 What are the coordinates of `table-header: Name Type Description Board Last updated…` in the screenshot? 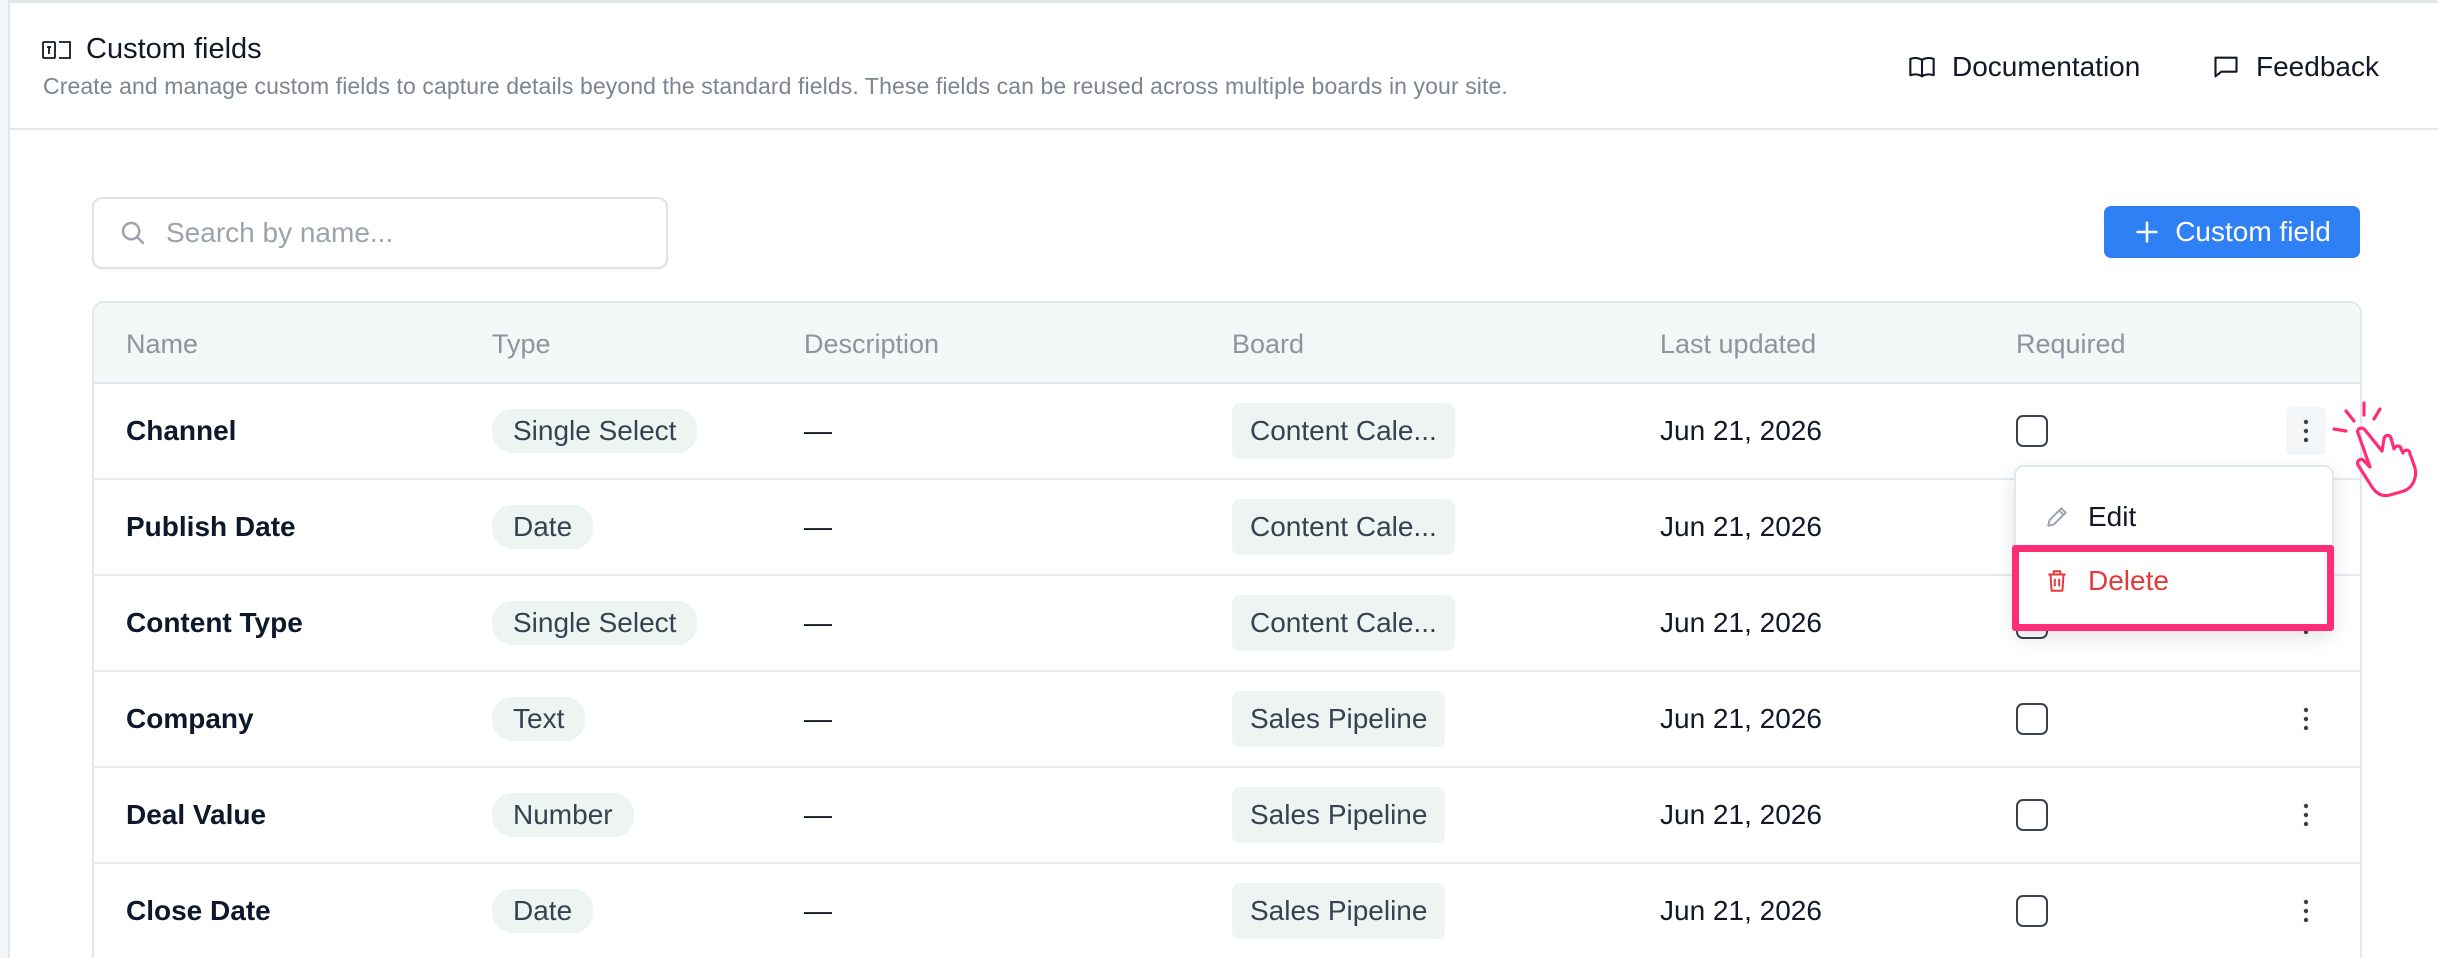 It's located at (1227, 343).